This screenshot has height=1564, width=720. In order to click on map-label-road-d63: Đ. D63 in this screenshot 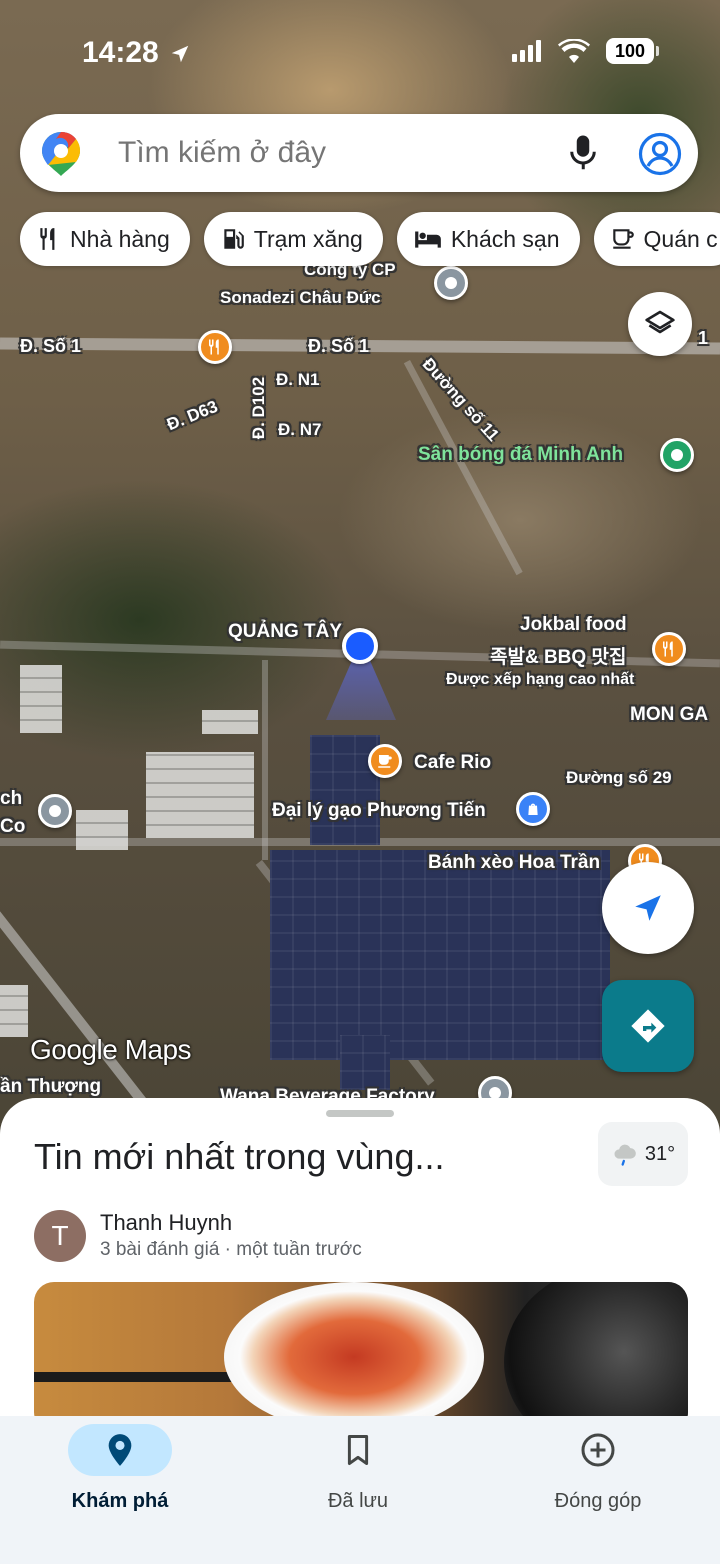, I will do `click(192, 415)`.